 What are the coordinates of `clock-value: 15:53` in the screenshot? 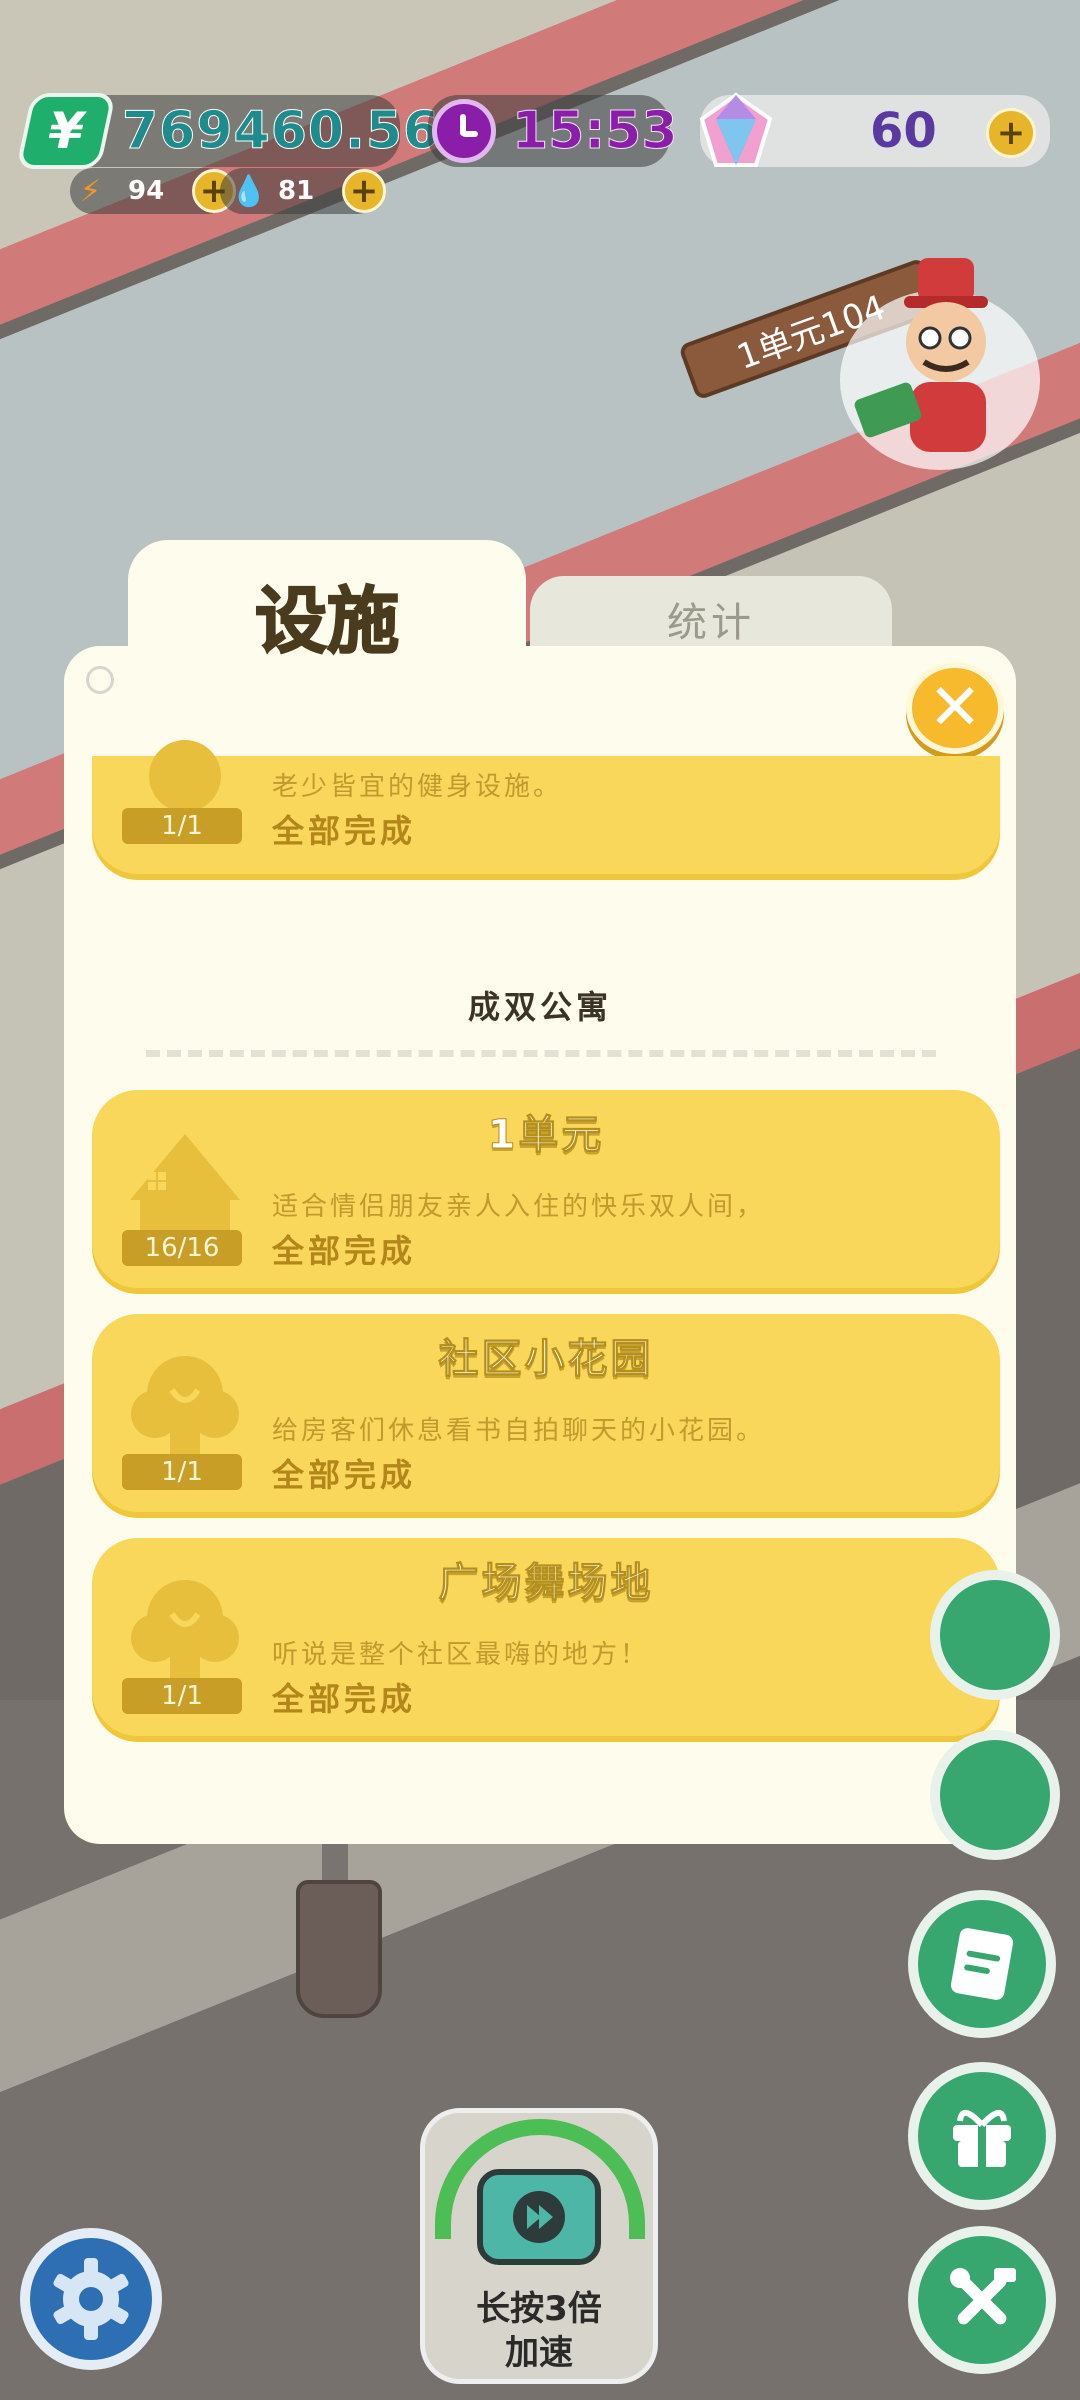 It's located at (595, 131).